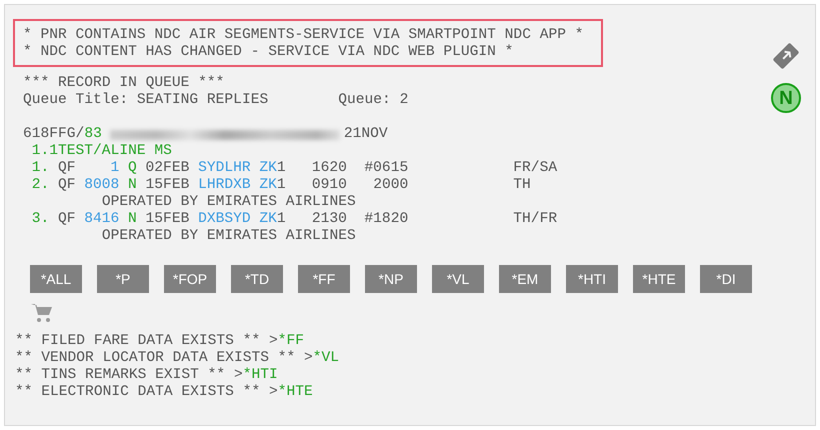  I want to click on route: LHRDXB, so click(224, 185).